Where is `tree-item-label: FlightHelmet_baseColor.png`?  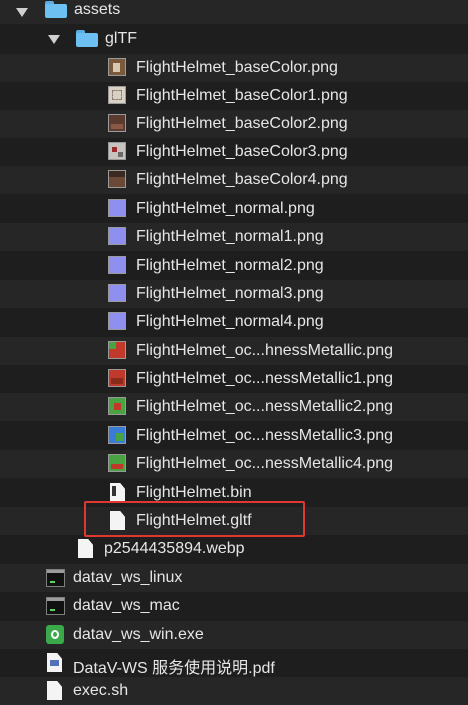
tree-item-label: FlightHelmet_baseColor.png is located at coordinates (237, 67).